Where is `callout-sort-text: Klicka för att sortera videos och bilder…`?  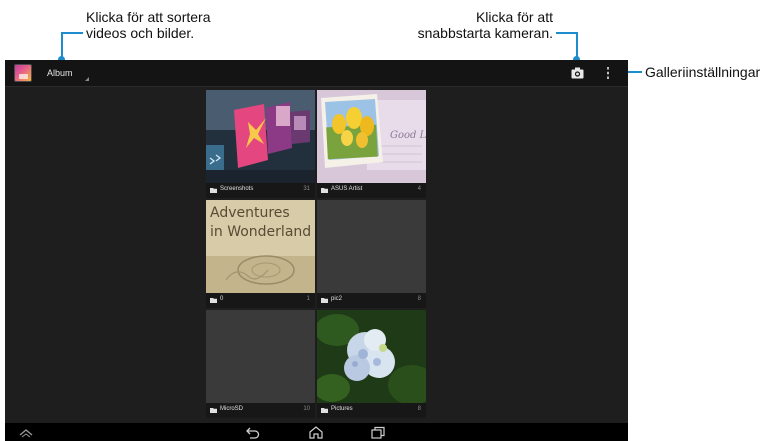 callout-sort-text: Klicka för att sortera videos och bilder… is located at coordinates (148, 25).